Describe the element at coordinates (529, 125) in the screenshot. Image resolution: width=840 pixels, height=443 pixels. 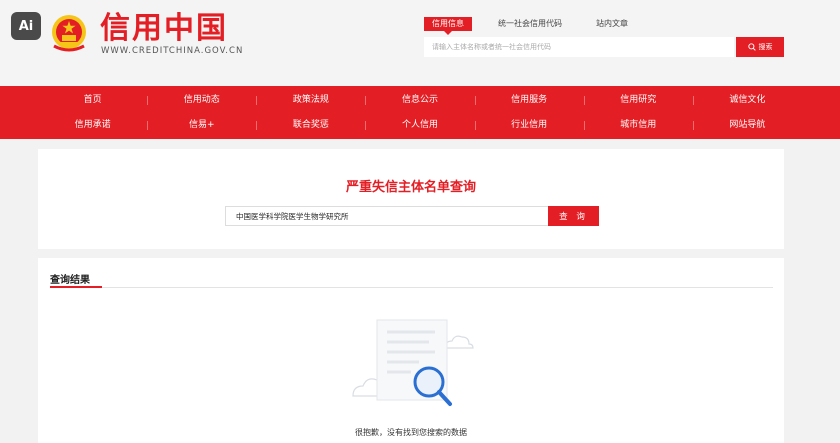
I see `nav-item-industry-credit: 行业信用` at that location.